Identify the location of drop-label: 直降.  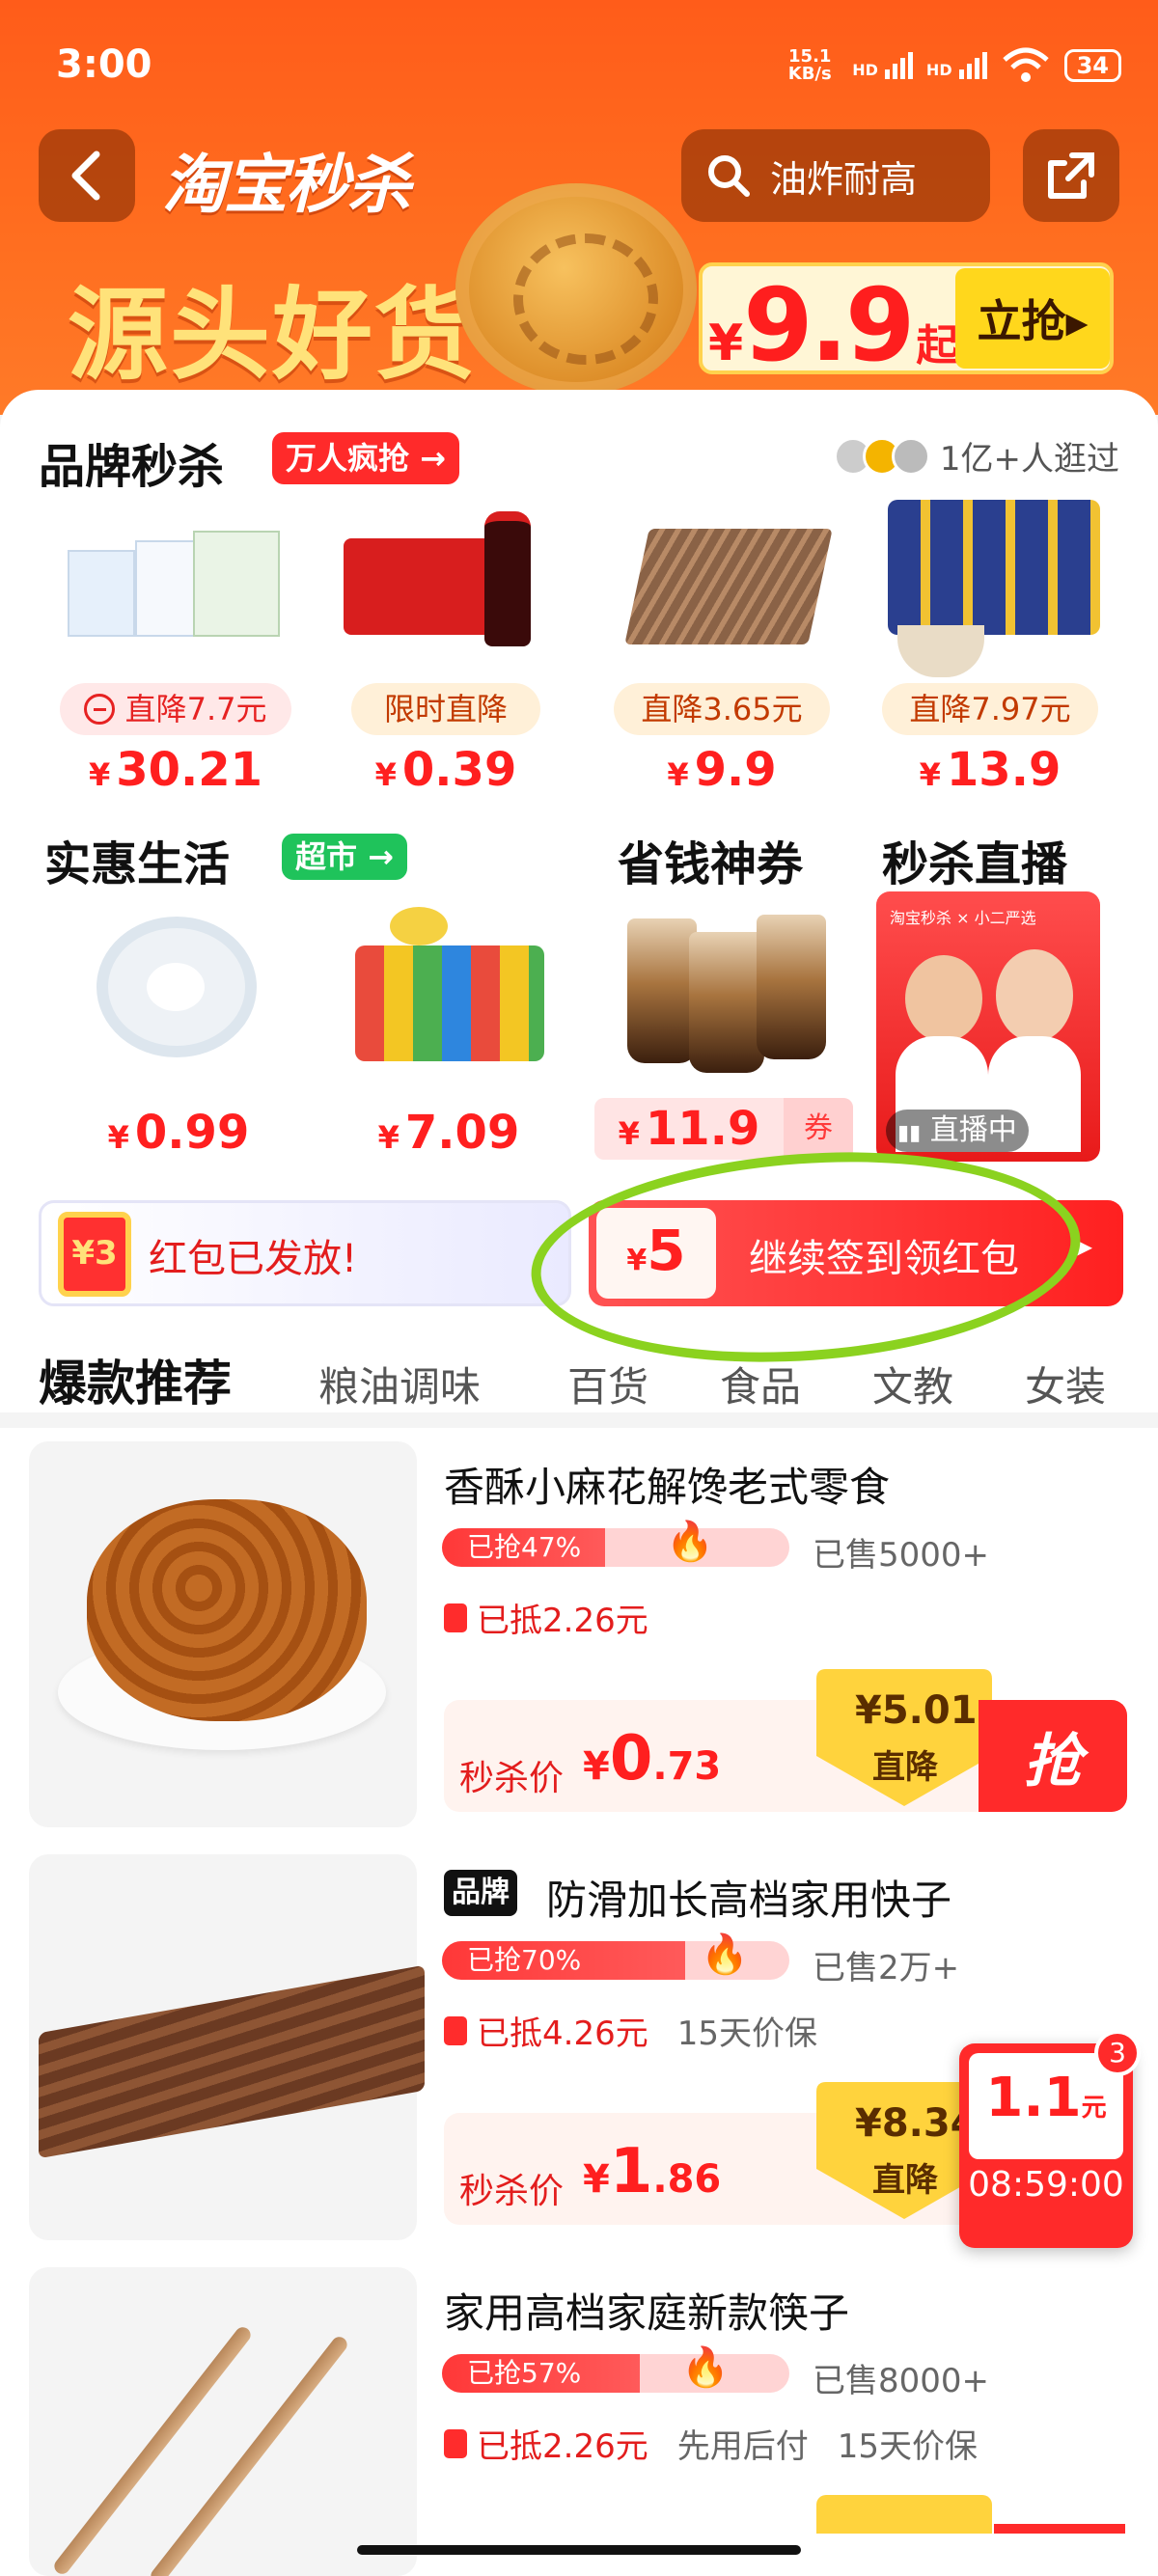
(905, 1767).